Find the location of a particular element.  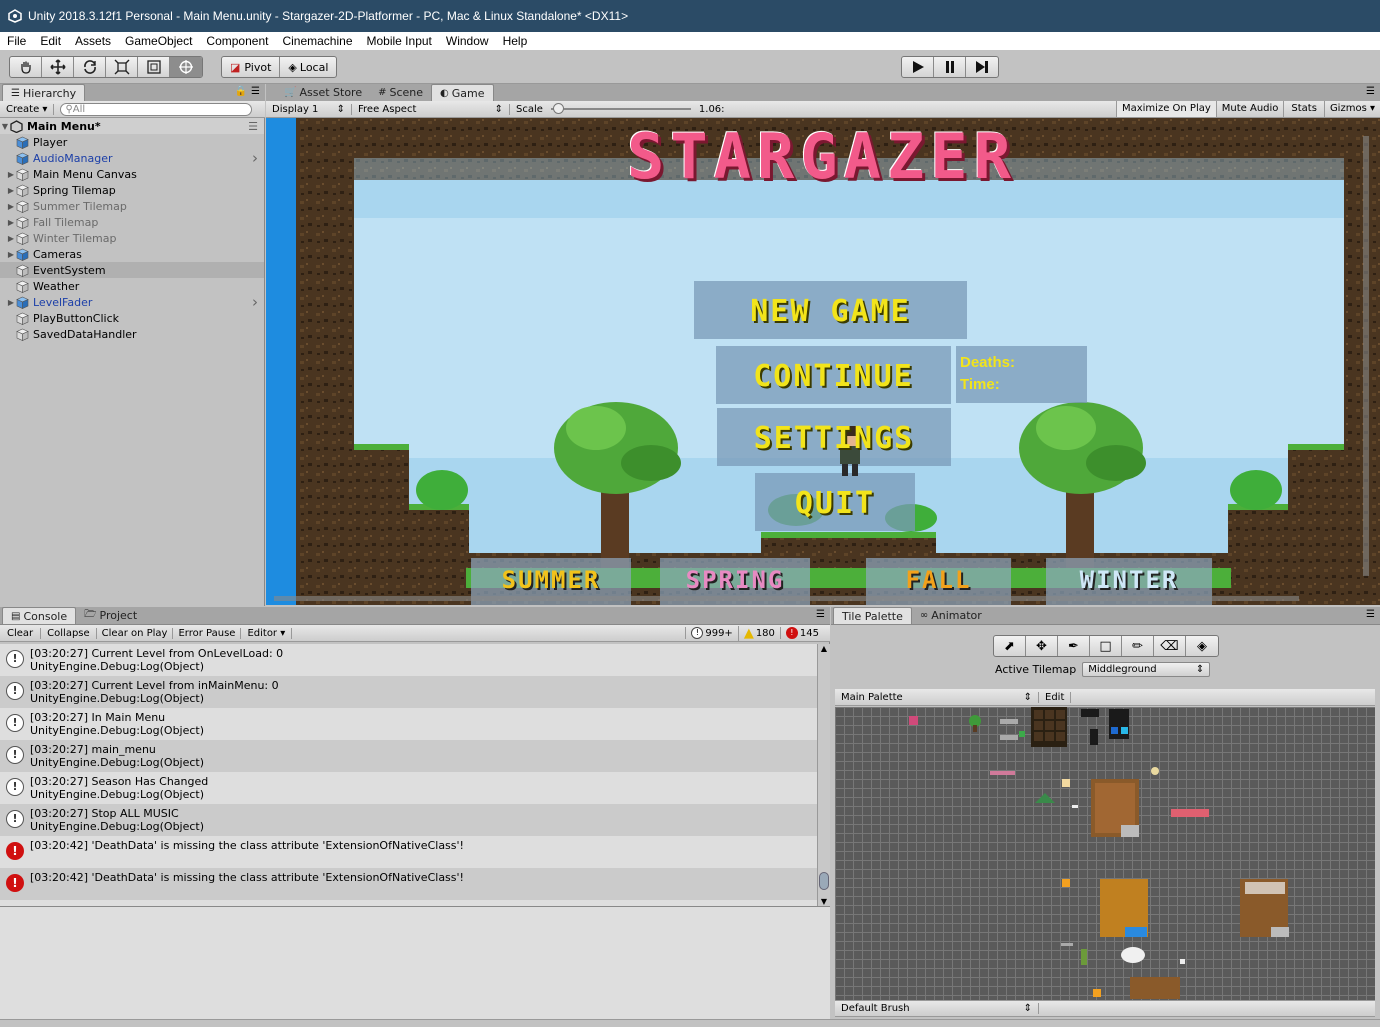

tab-tile-palette: Tile Palette is located at coordinates (872, 615).